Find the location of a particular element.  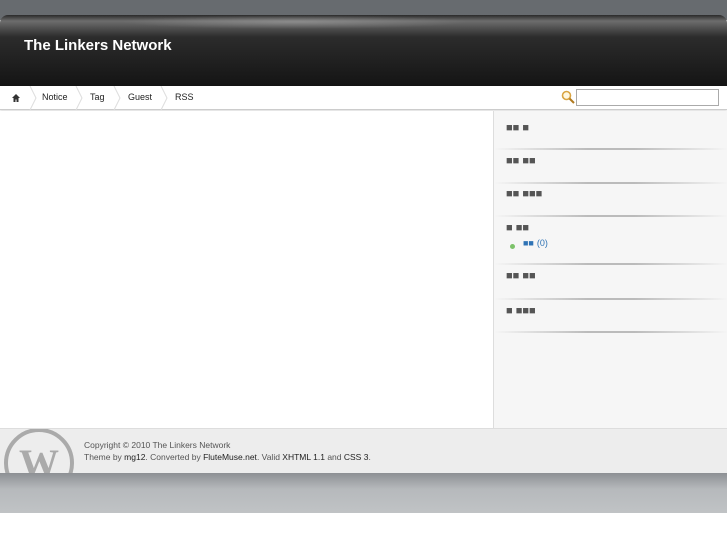

widget-title: ■■ ■ is located at coordinates (517, 128).